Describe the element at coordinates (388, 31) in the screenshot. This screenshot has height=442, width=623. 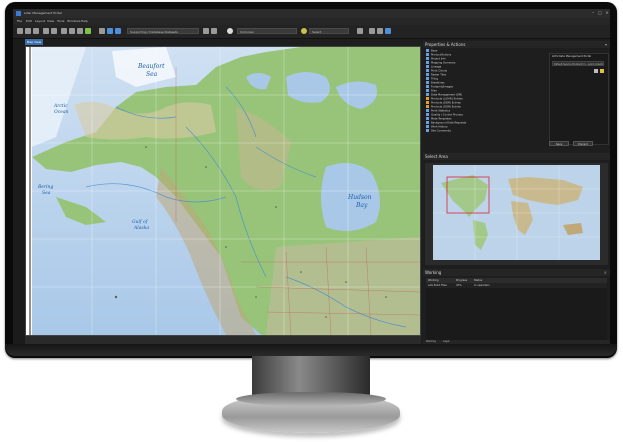
I see `export-icon` at that location.